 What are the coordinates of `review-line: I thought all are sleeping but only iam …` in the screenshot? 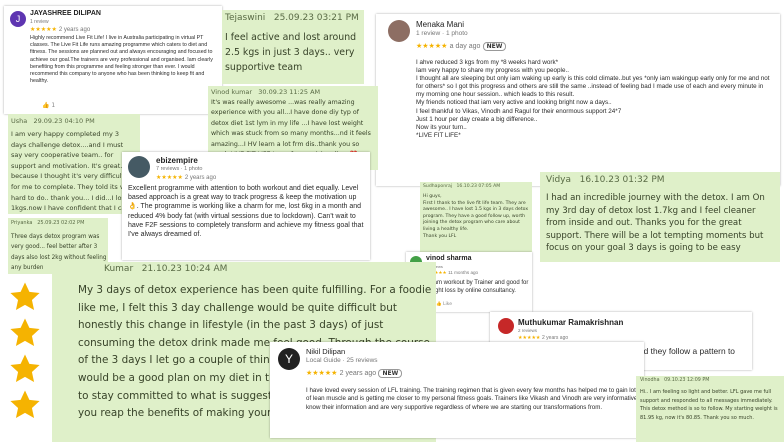 It's located at (593, 87).